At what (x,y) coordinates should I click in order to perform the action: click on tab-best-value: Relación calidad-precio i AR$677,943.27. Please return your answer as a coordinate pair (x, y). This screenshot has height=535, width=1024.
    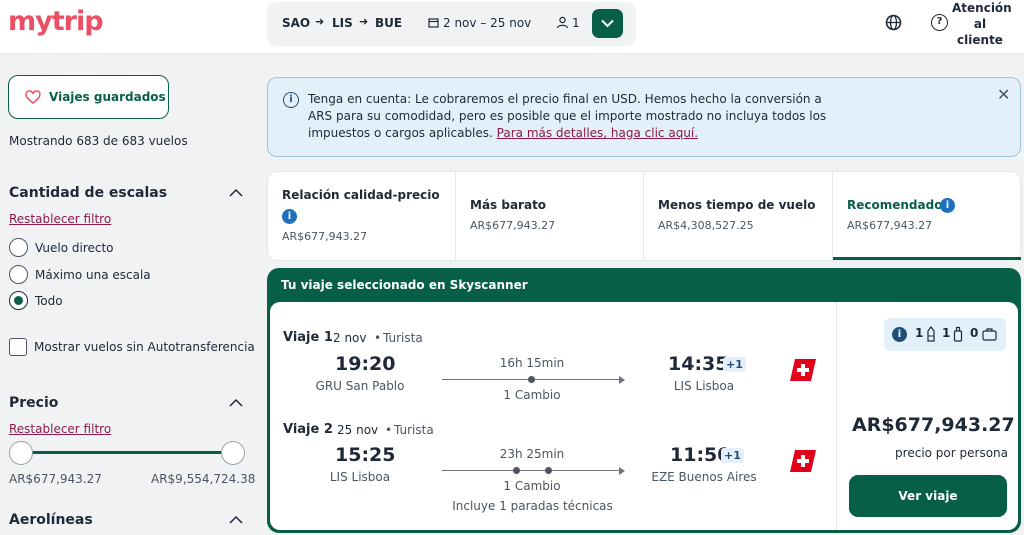
    Looking at the image, I should click on (362, 216).